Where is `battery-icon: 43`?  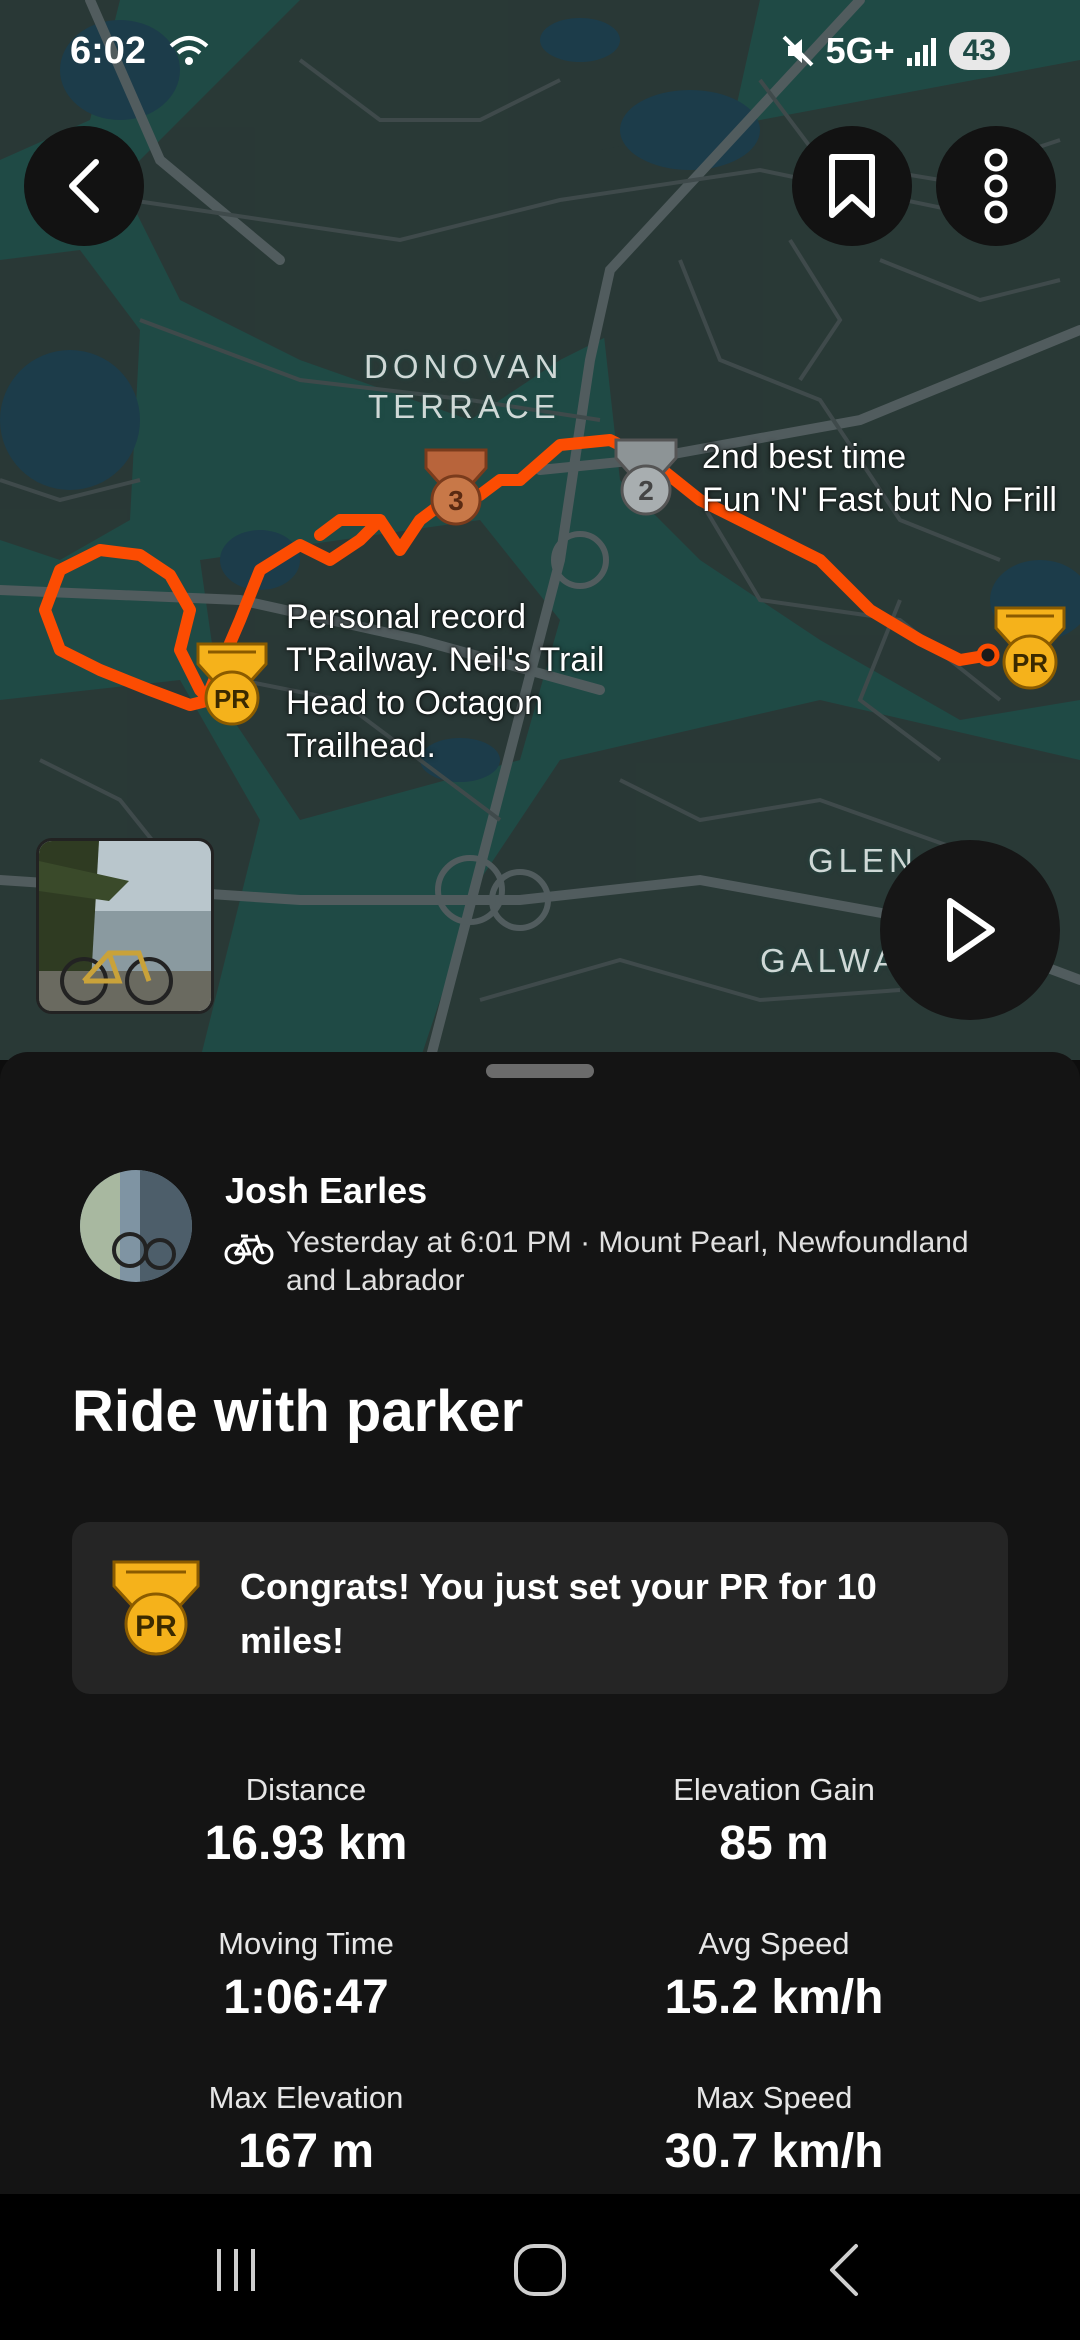 battery-icon: 43 is located at coordinates (979, 51).